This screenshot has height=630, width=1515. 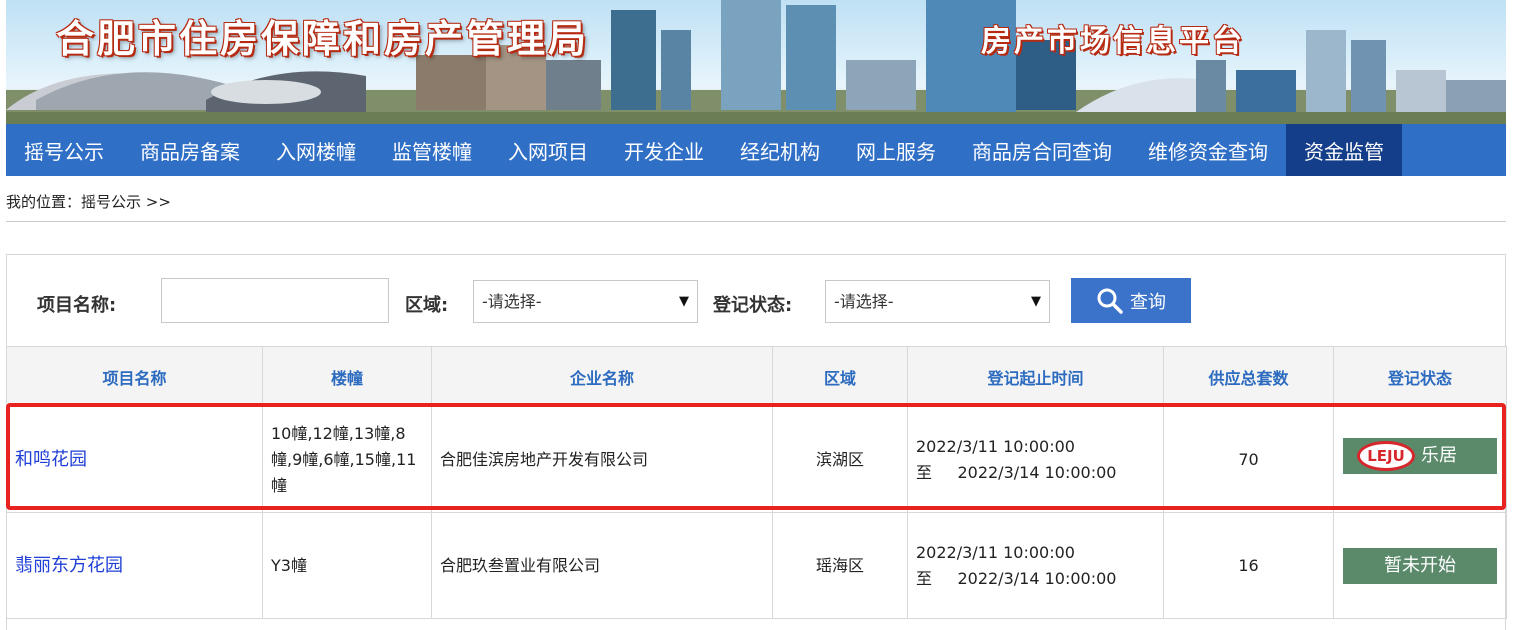 What do you see at coordinates (780, 150) in the screenshot?
I see `nav-item-agencies: 经纪机构` at bounding box center [780, 150].